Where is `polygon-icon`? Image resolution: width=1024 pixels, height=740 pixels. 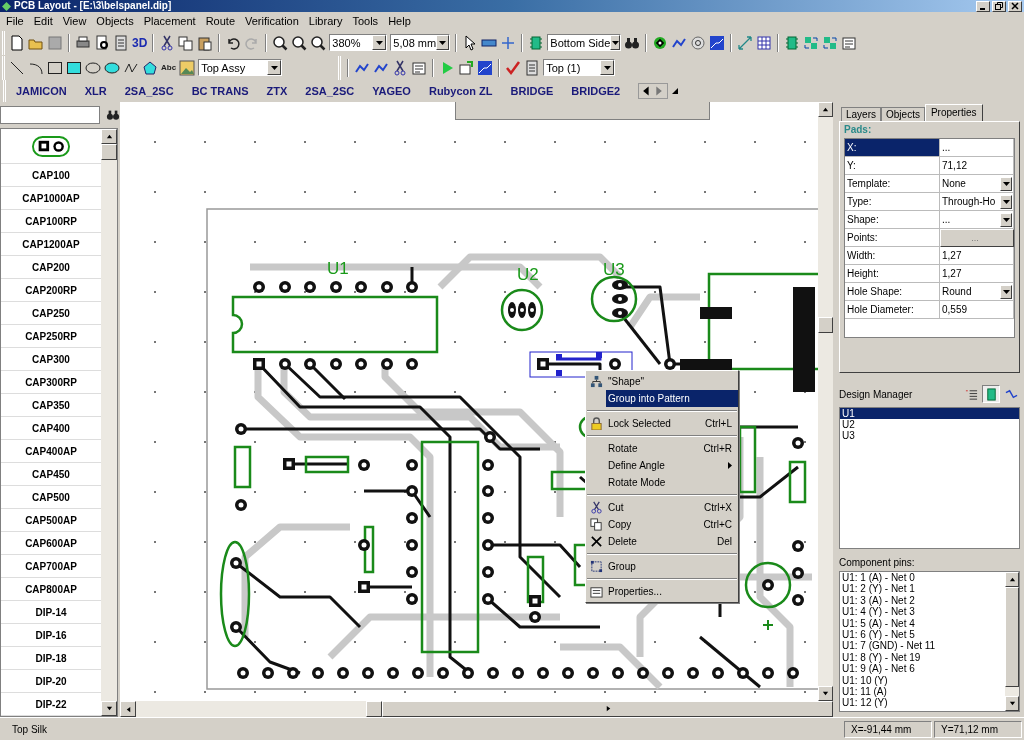
polygon-icon is located at coordinates (150, 67).